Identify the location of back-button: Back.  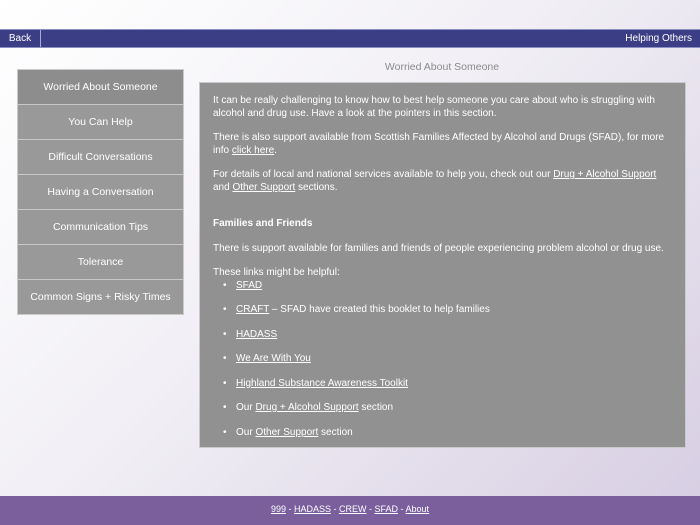
(20, 38).